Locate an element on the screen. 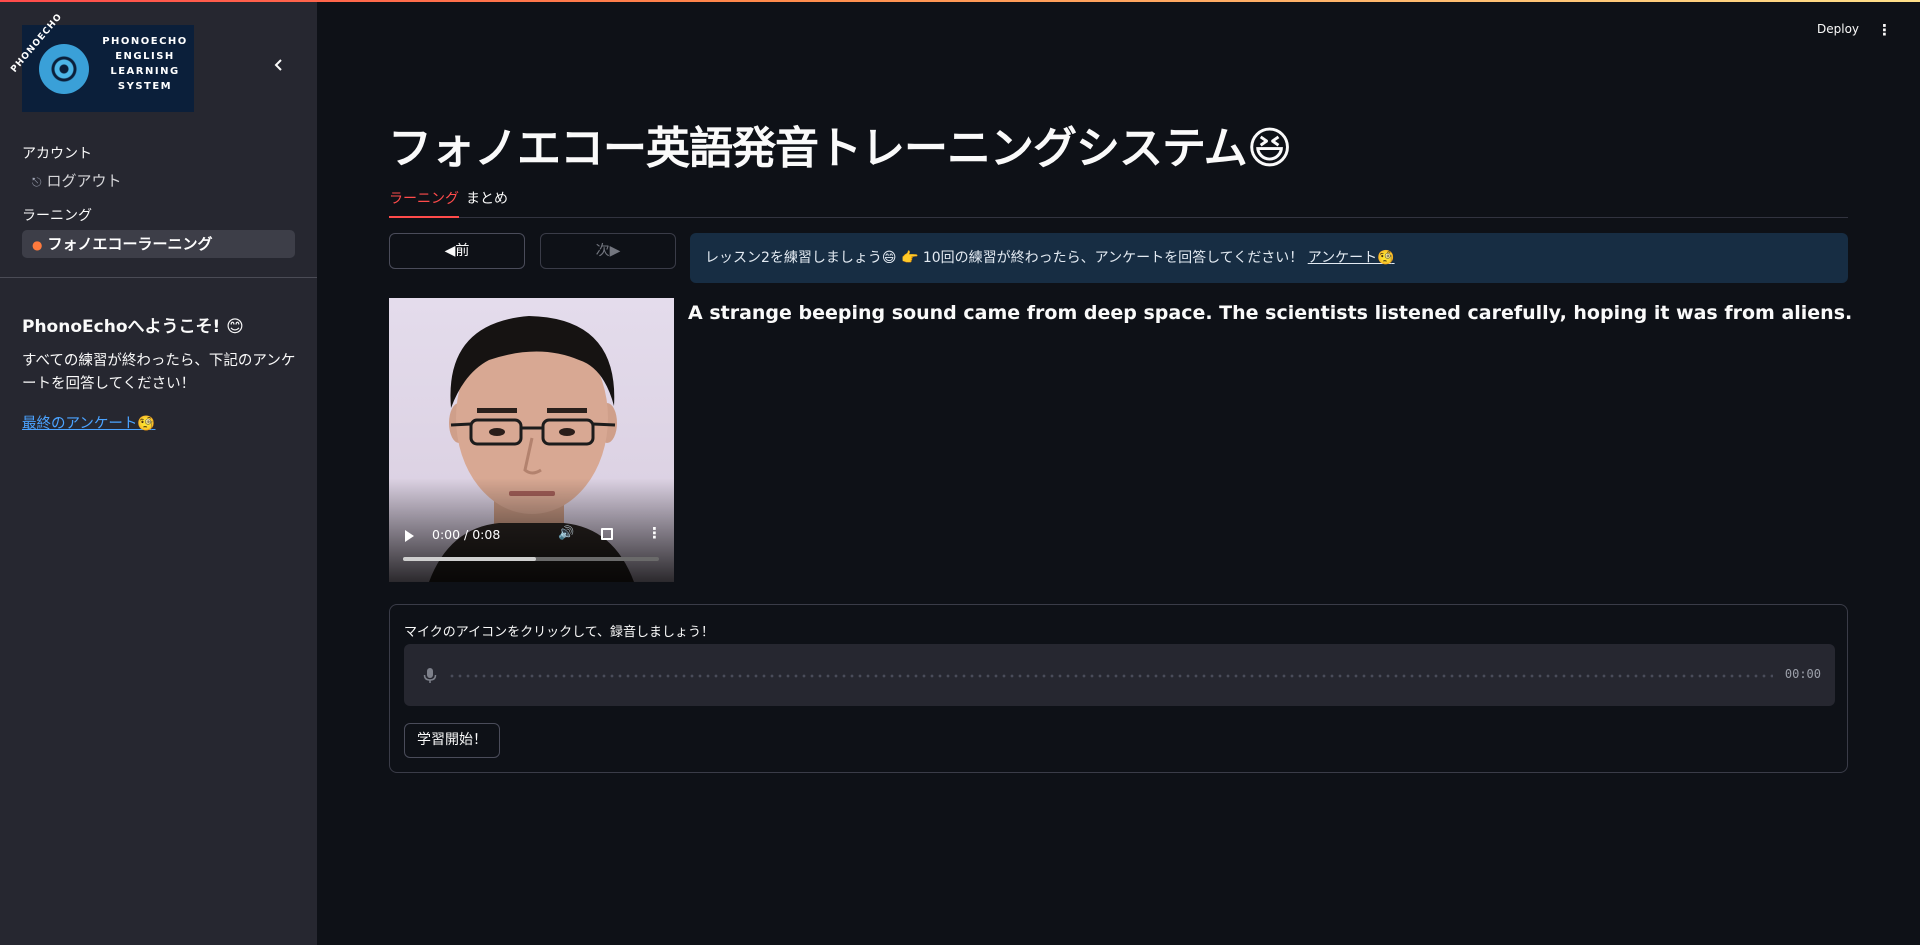  collapse-sidebar-button is located at coordinates (279, 67).